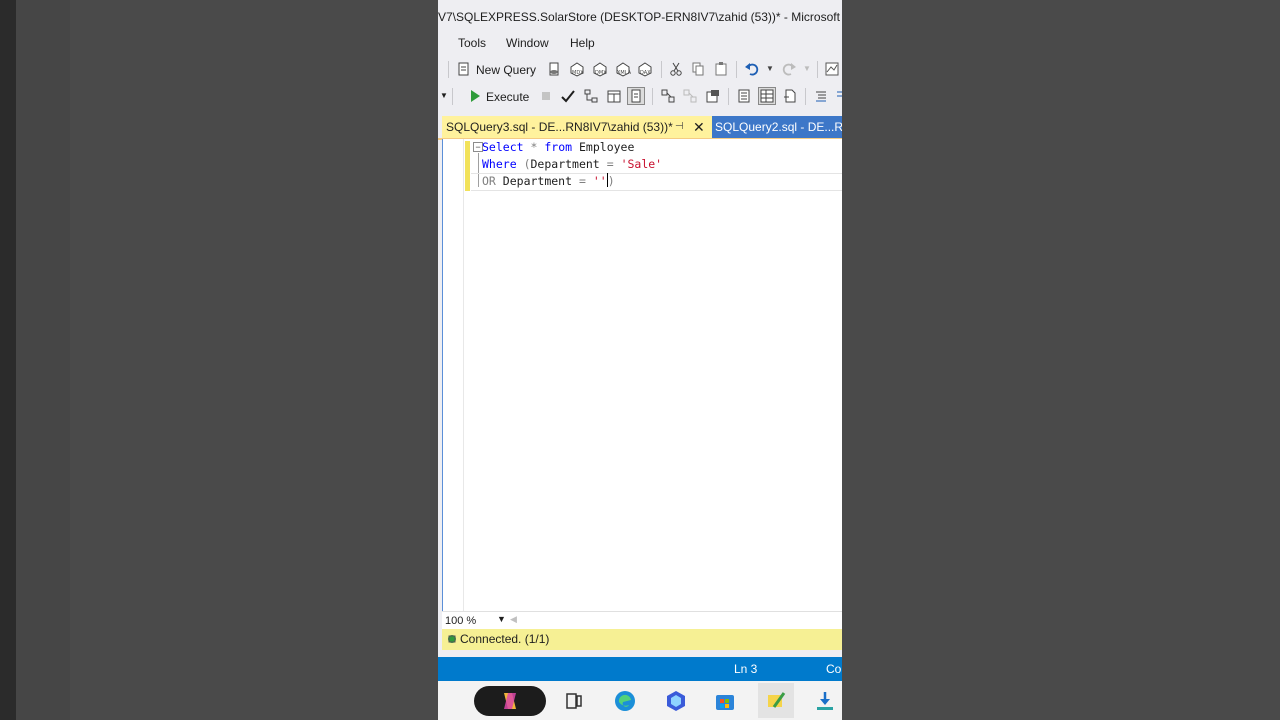 This screenshot has width=1280, height=720. What do you see at coordinates (725, 701) in the screenshot?
I see `store-icon` at bounding box center [725, 701].